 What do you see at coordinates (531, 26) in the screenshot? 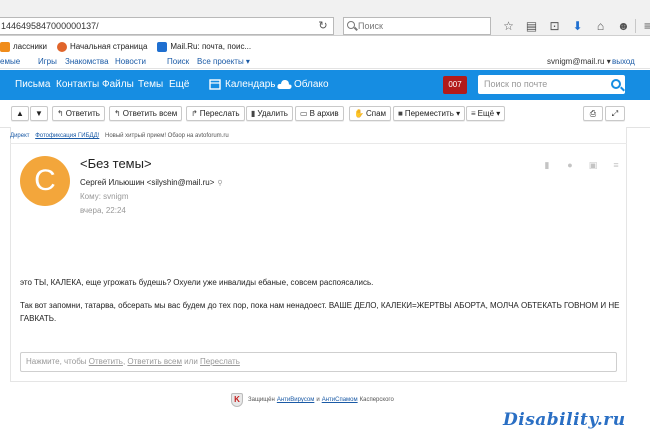
I see `reading-list-icon: ▤` at bounding box center [531, 26].